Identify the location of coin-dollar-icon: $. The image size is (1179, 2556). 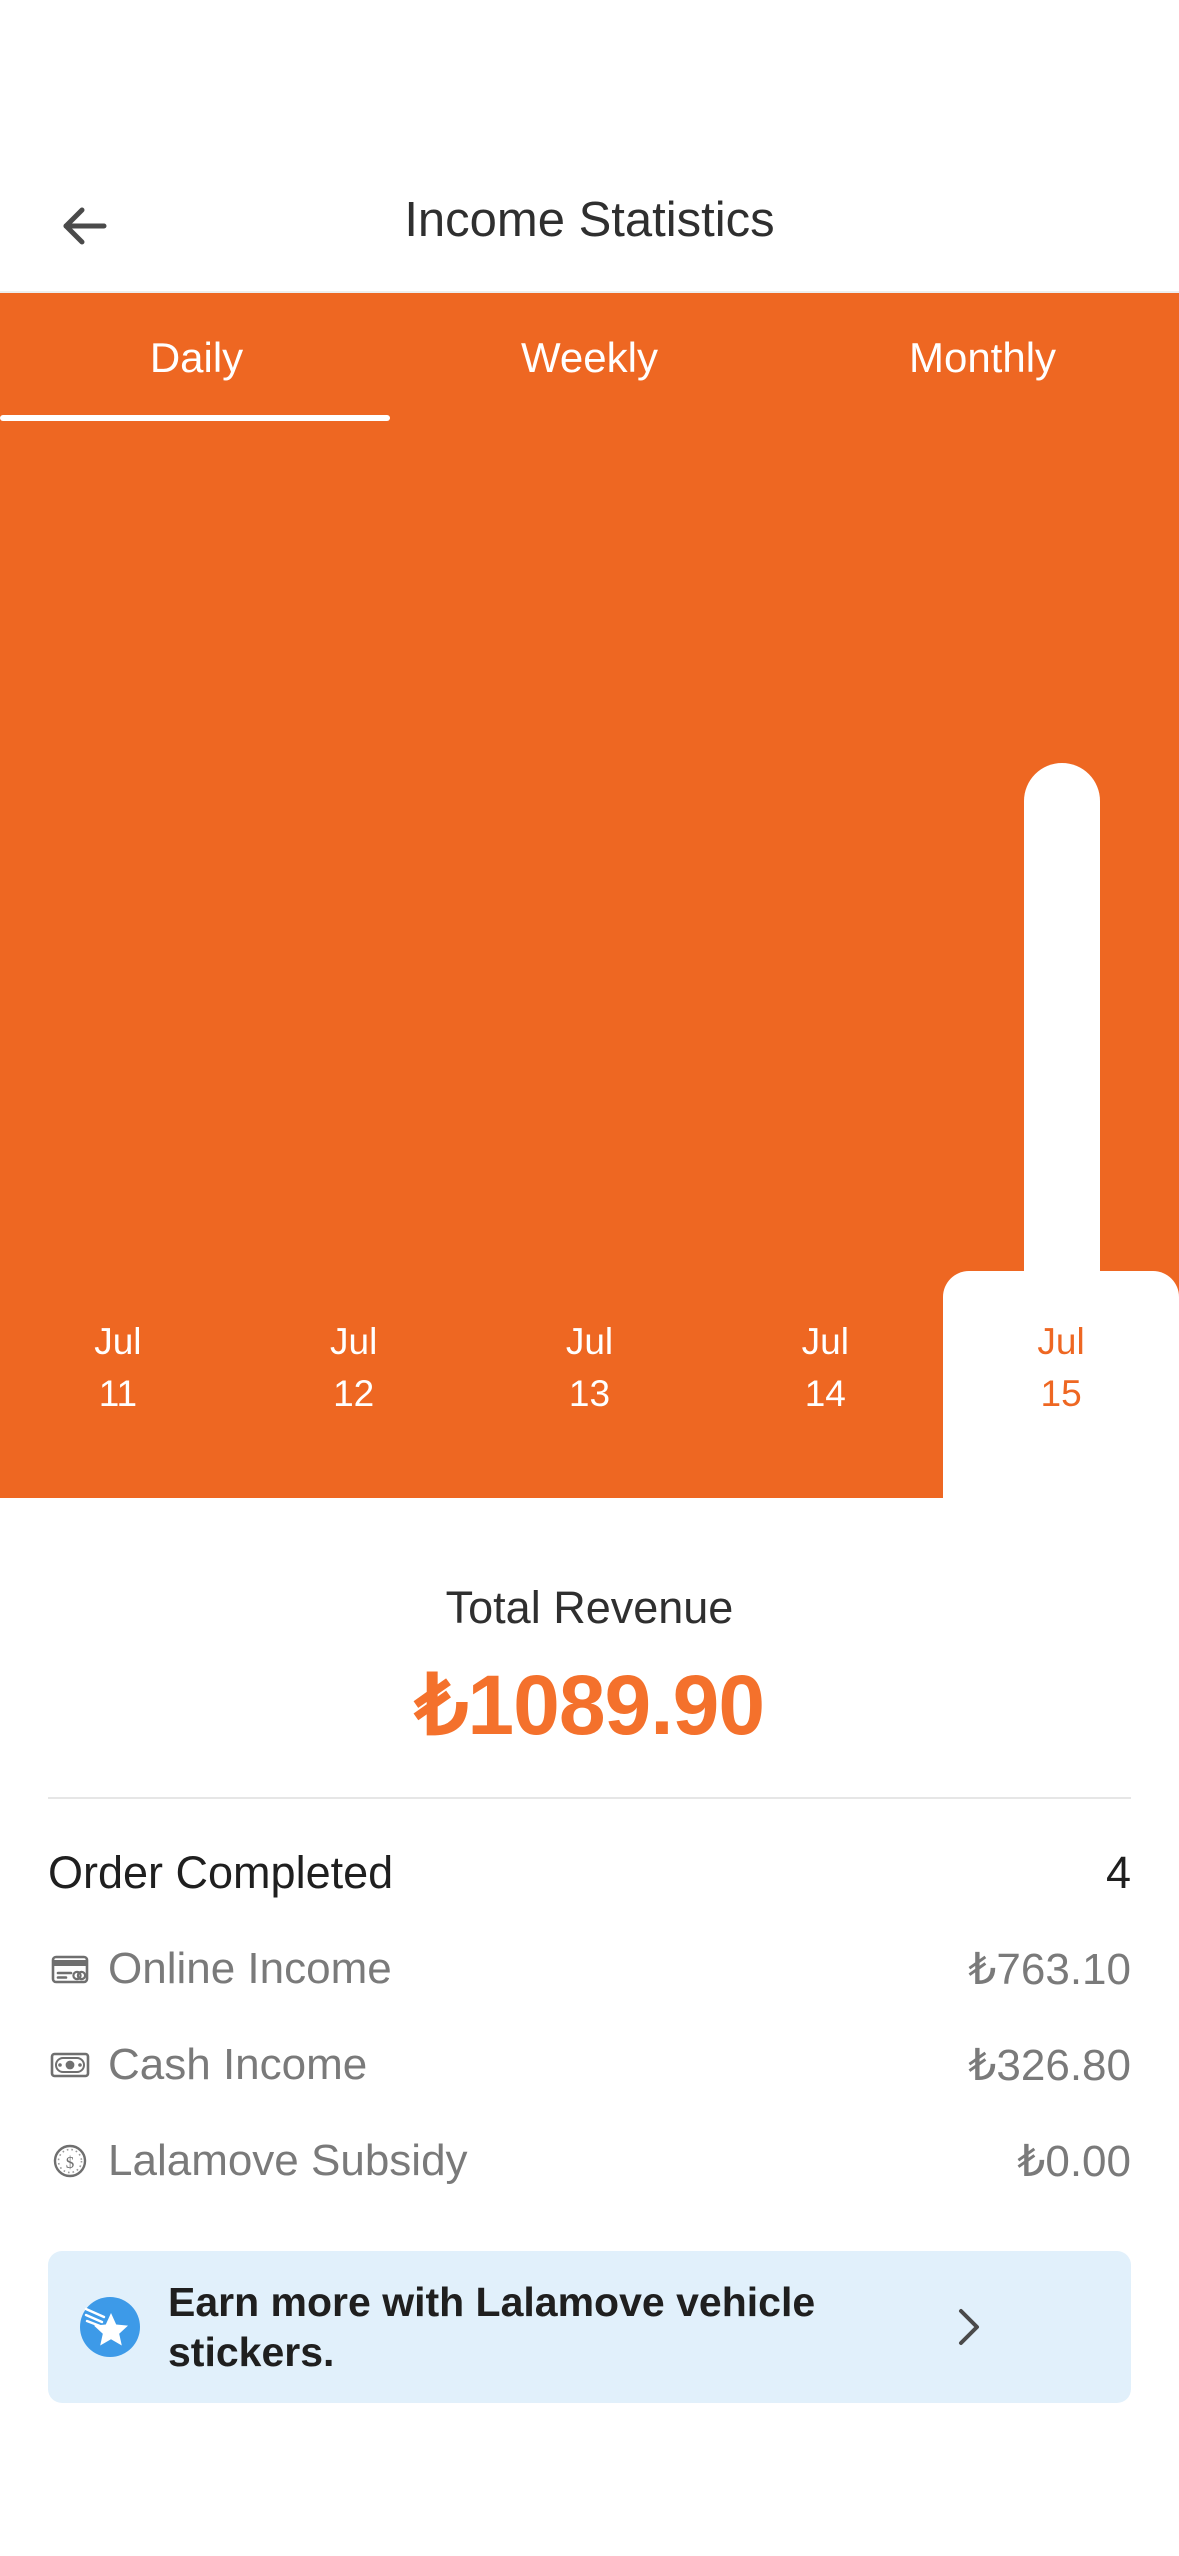
(70, 2161).